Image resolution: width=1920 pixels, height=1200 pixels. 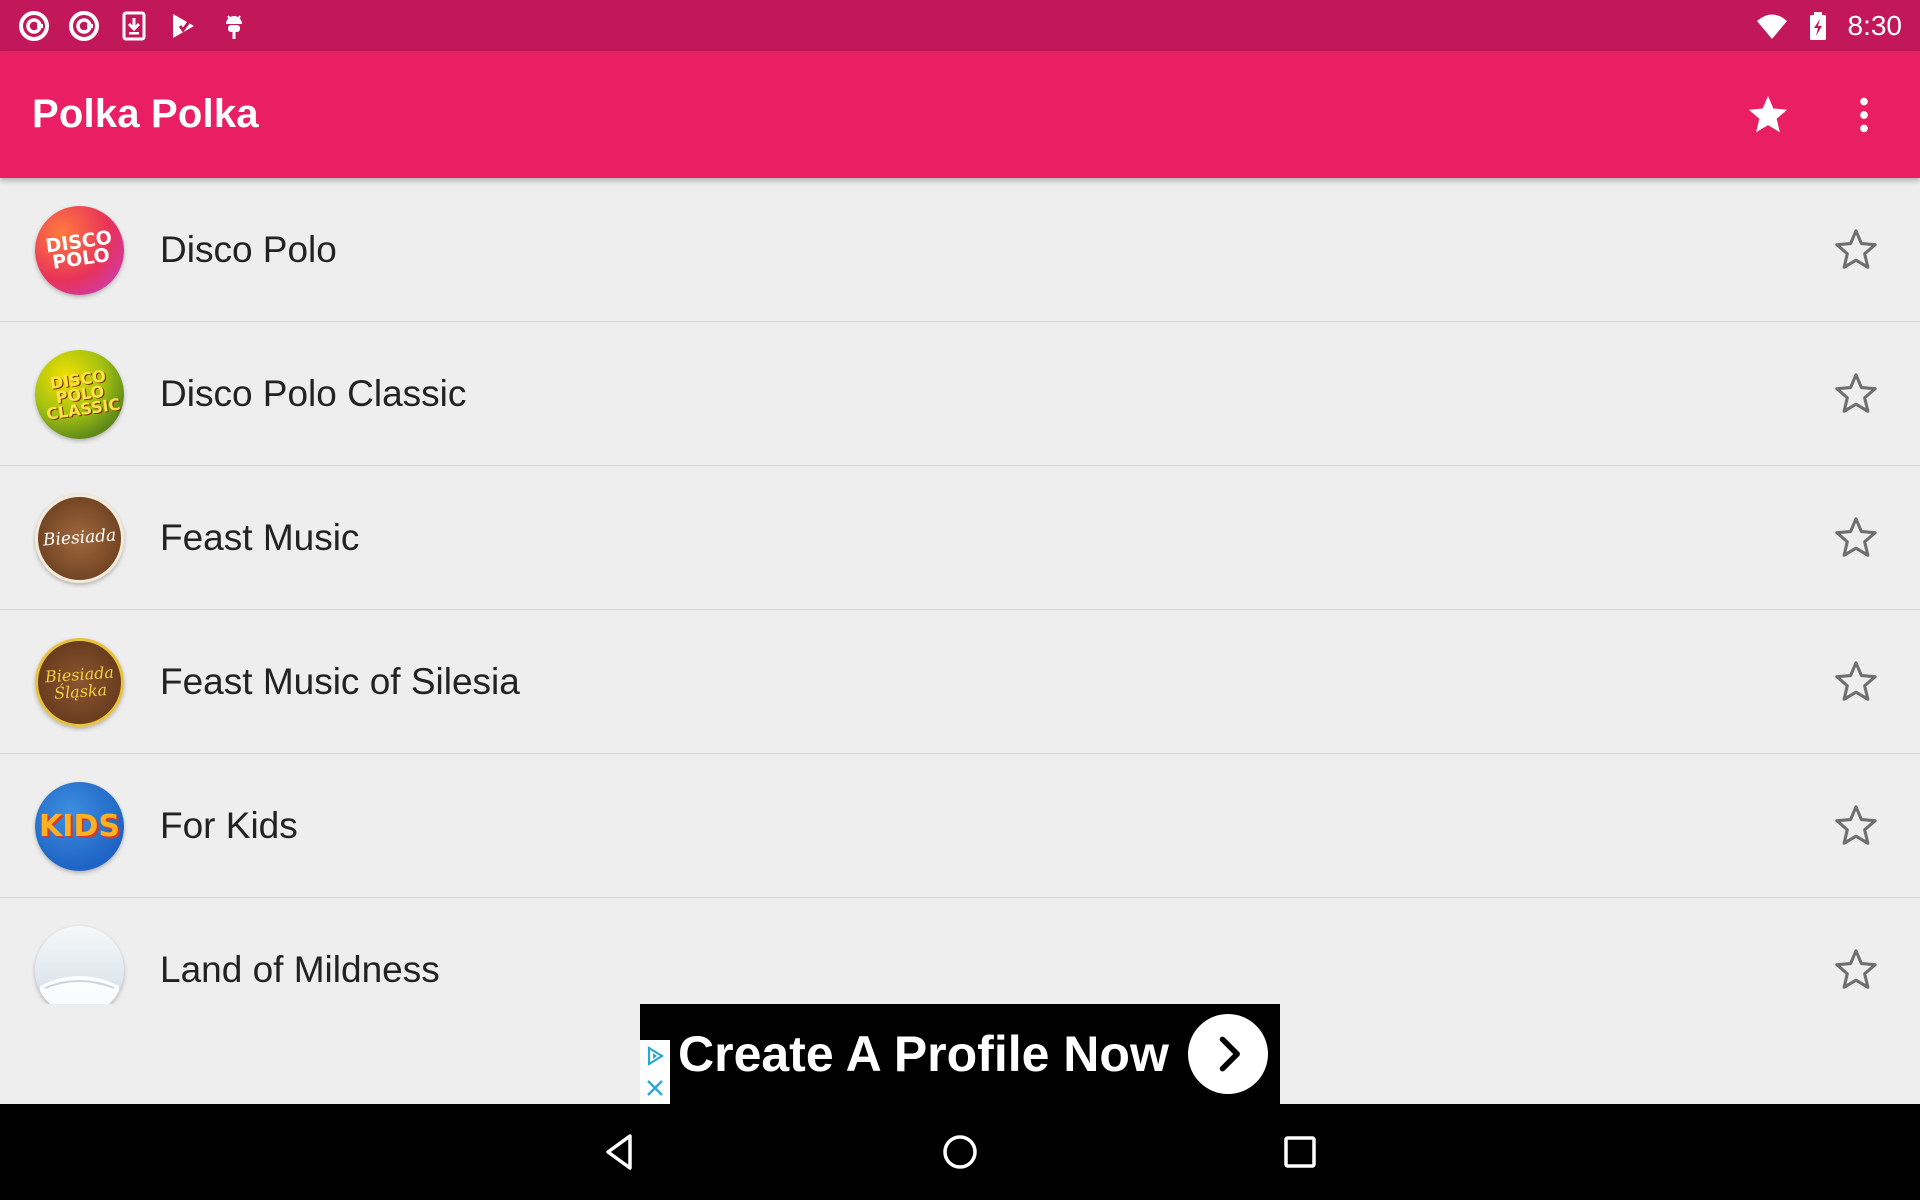 I want to click on favorites-button, so click(x=1768, y=115).